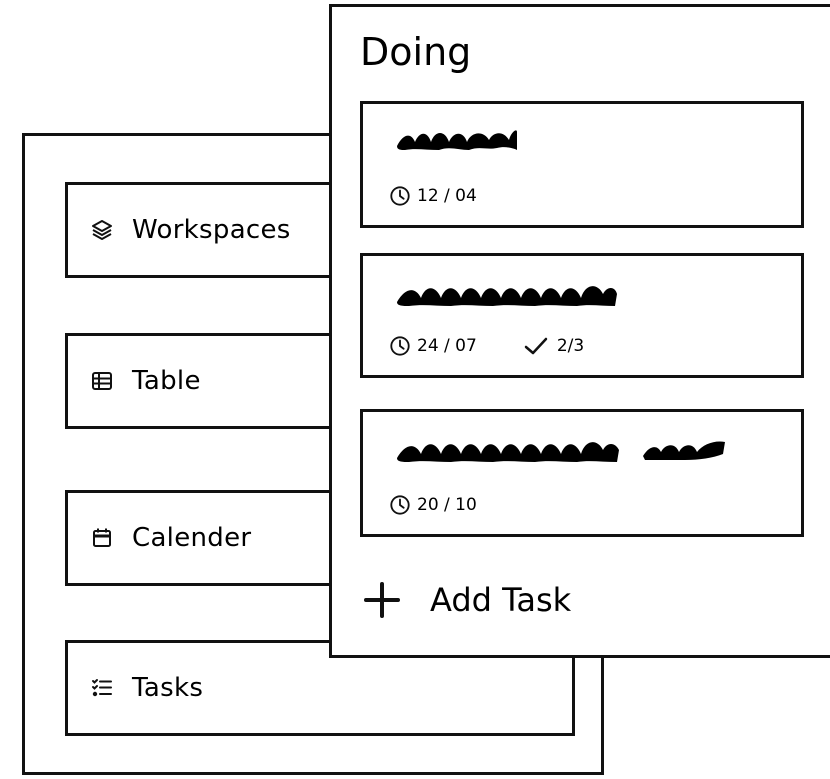  Describe the element at coordinates (447, 505) in the screenshot. I see `task-due-date: 20 / 10` at that location.